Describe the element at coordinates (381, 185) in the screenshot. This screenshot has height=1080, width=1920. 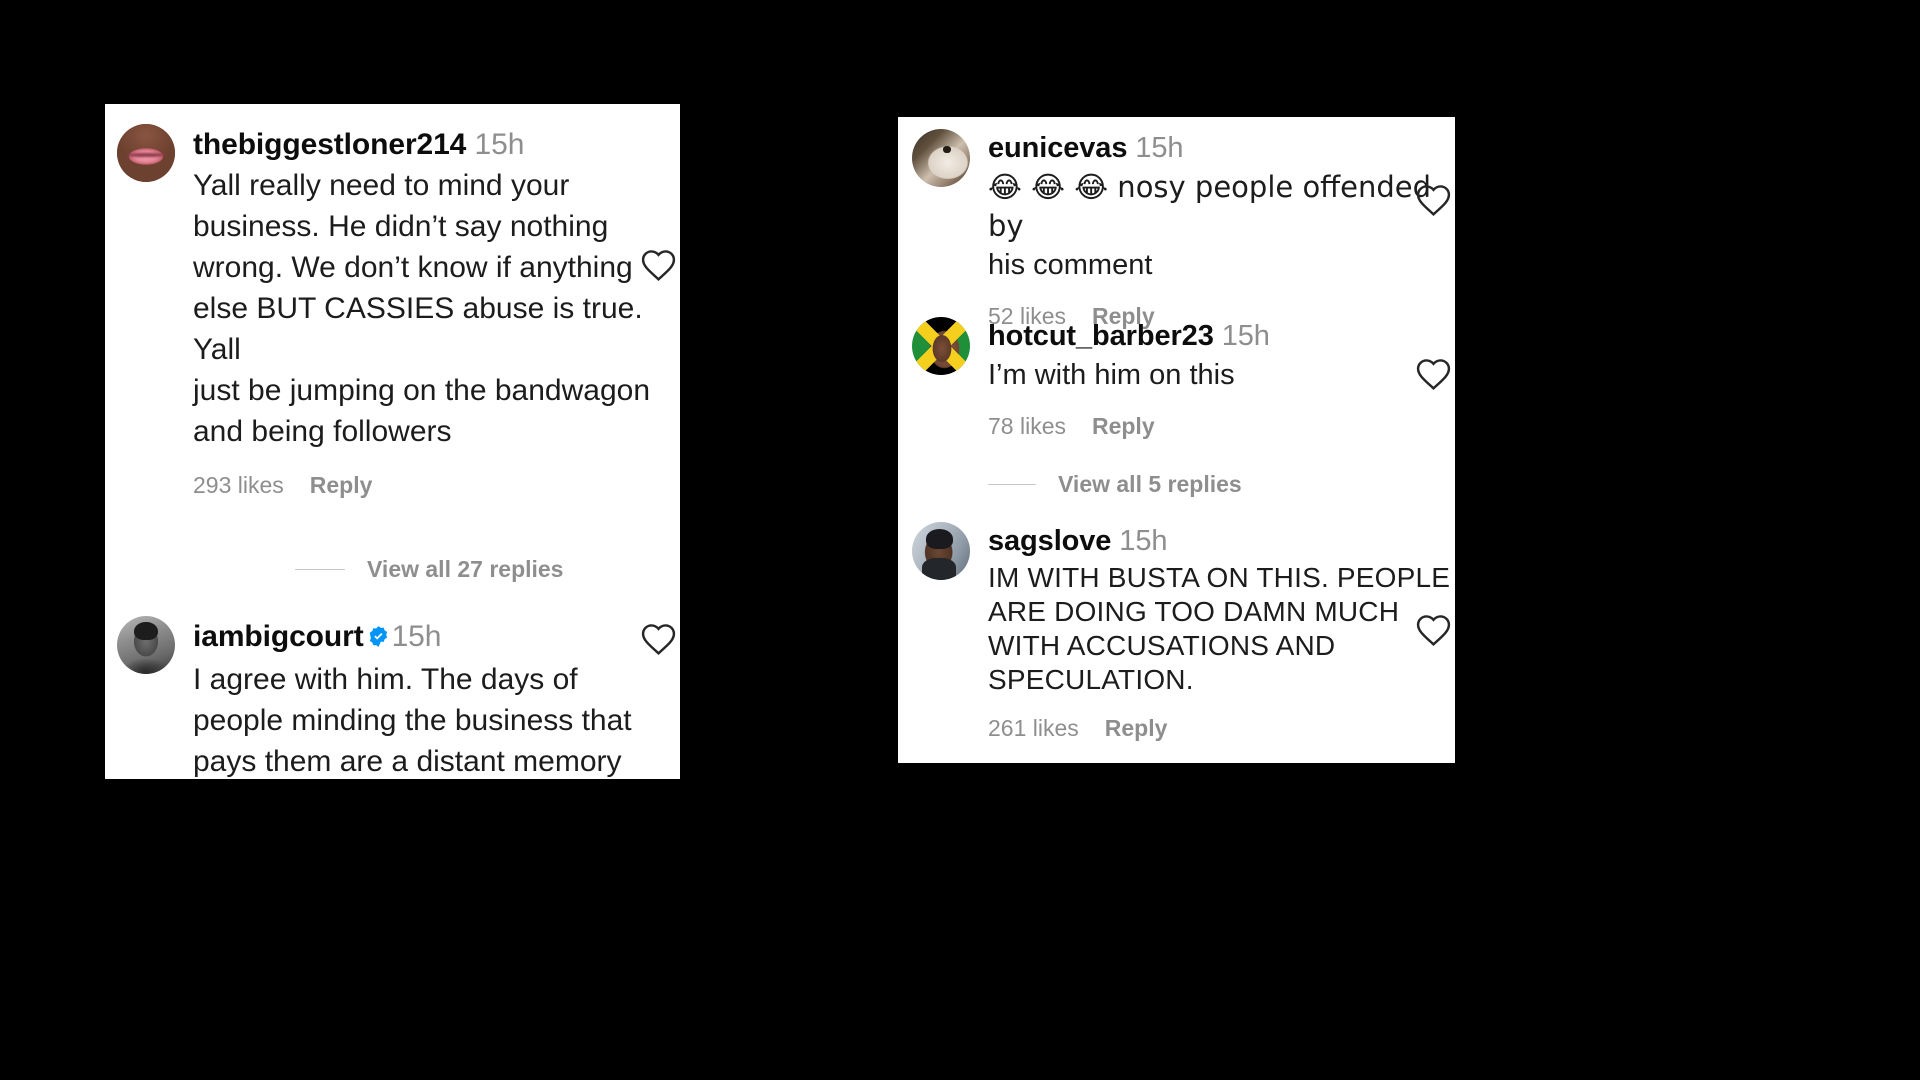
I see `comment-text-line: Yall really need to mind your` at that location.